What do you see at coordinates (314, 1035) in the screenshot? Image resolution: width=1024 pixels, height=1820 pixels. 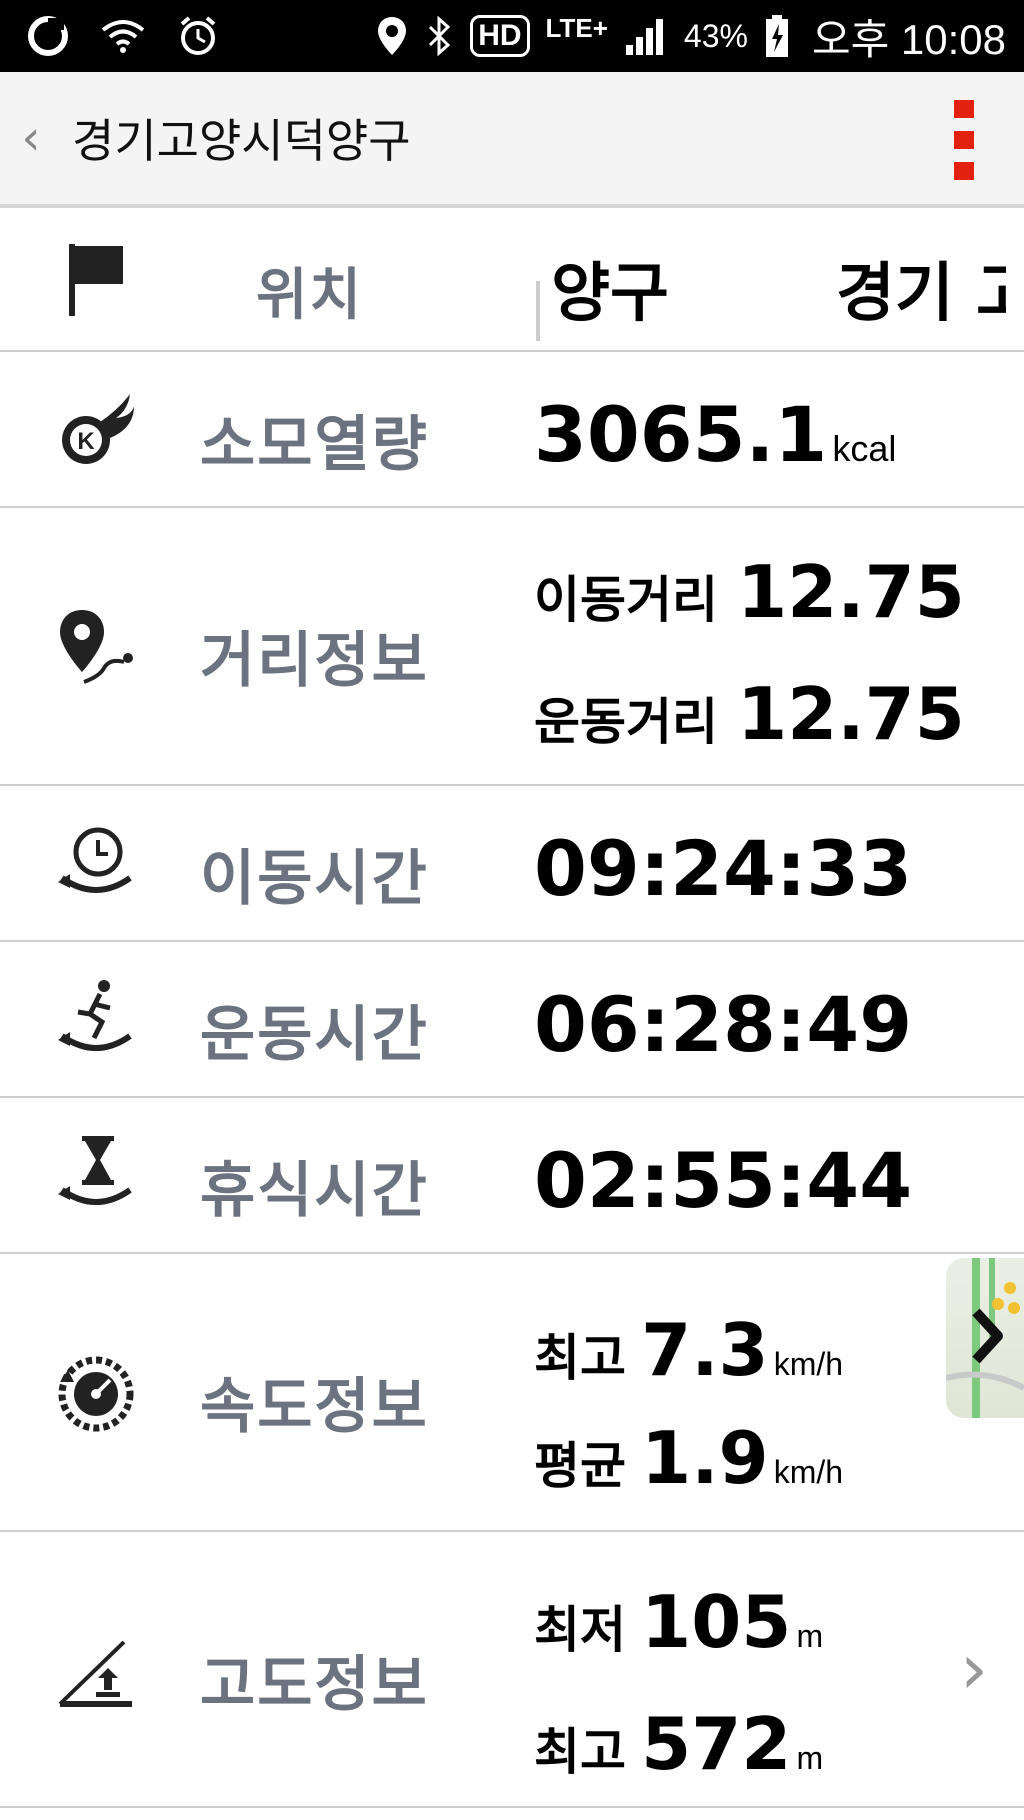 I see `exercise-time-label: 운동시간` at bounding box center [314, 1035].